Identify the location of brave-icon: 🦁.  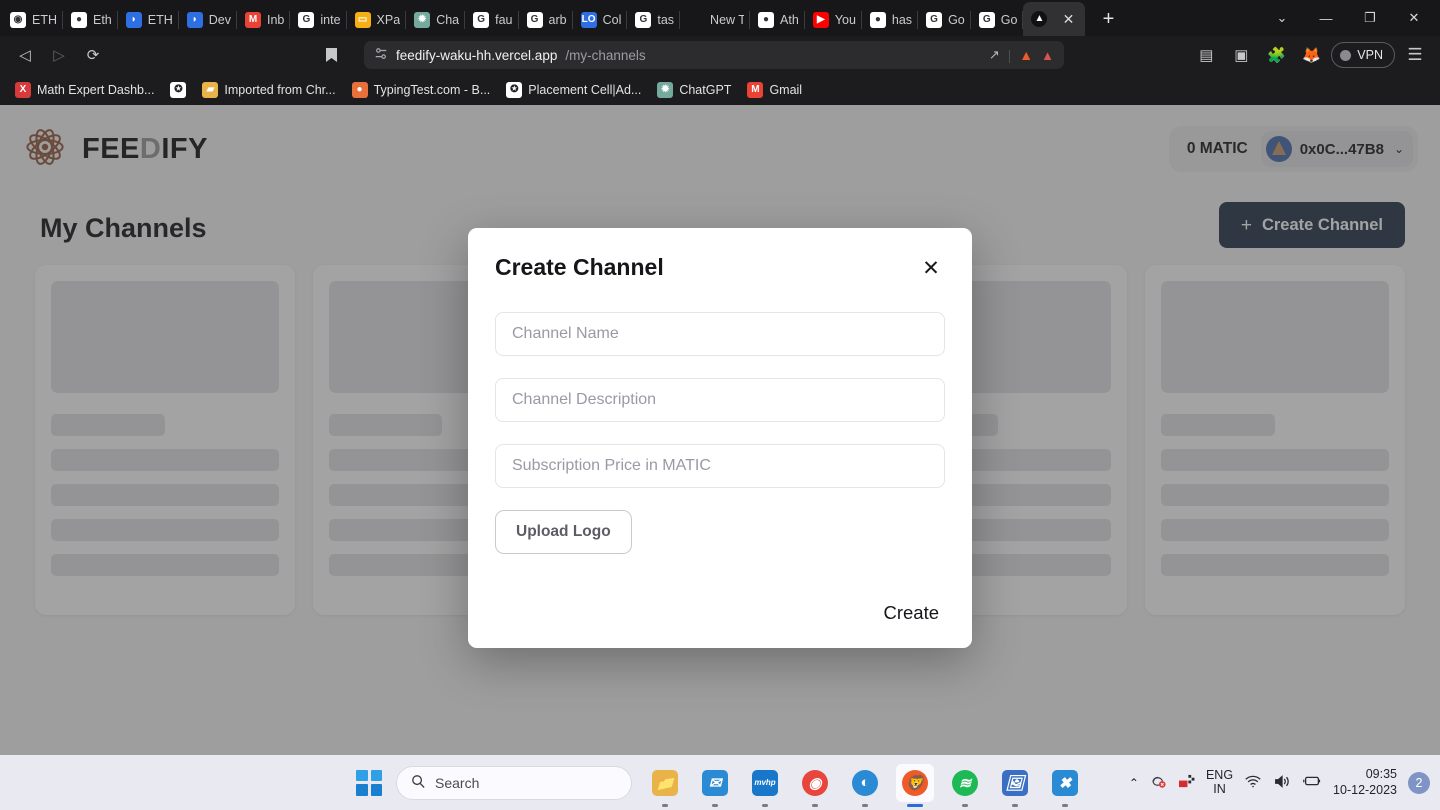
(915, 785).